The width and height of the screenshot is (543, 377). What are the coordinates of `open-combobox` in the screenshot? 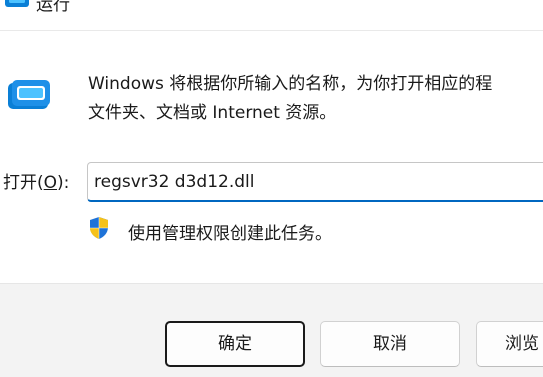 It's located at (315, 182).